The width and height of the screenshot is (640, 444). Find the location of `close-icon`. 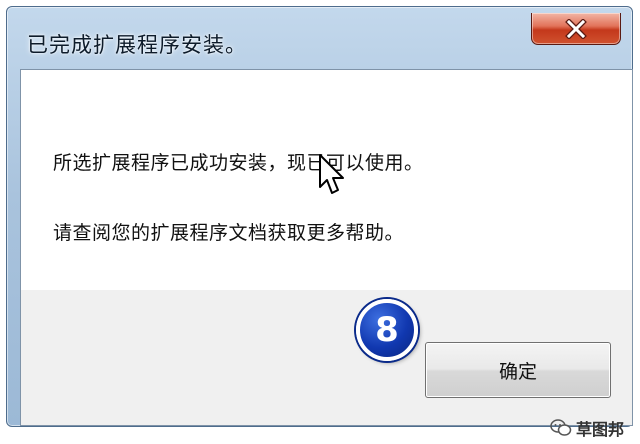

close-icon is located at coordinates (576, 28).